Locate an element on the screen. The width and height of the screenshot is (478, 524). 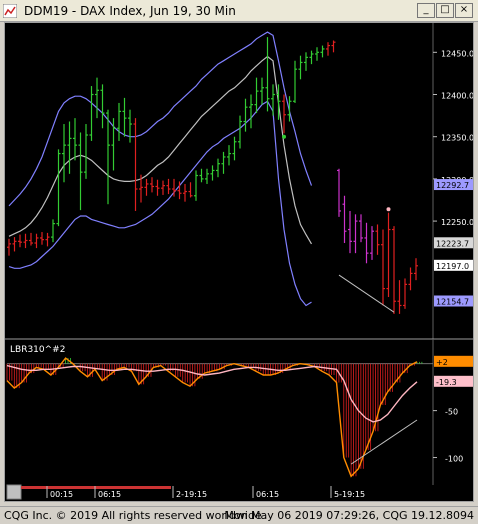
time-label: 00:15 is located at coordinates (61, 494).